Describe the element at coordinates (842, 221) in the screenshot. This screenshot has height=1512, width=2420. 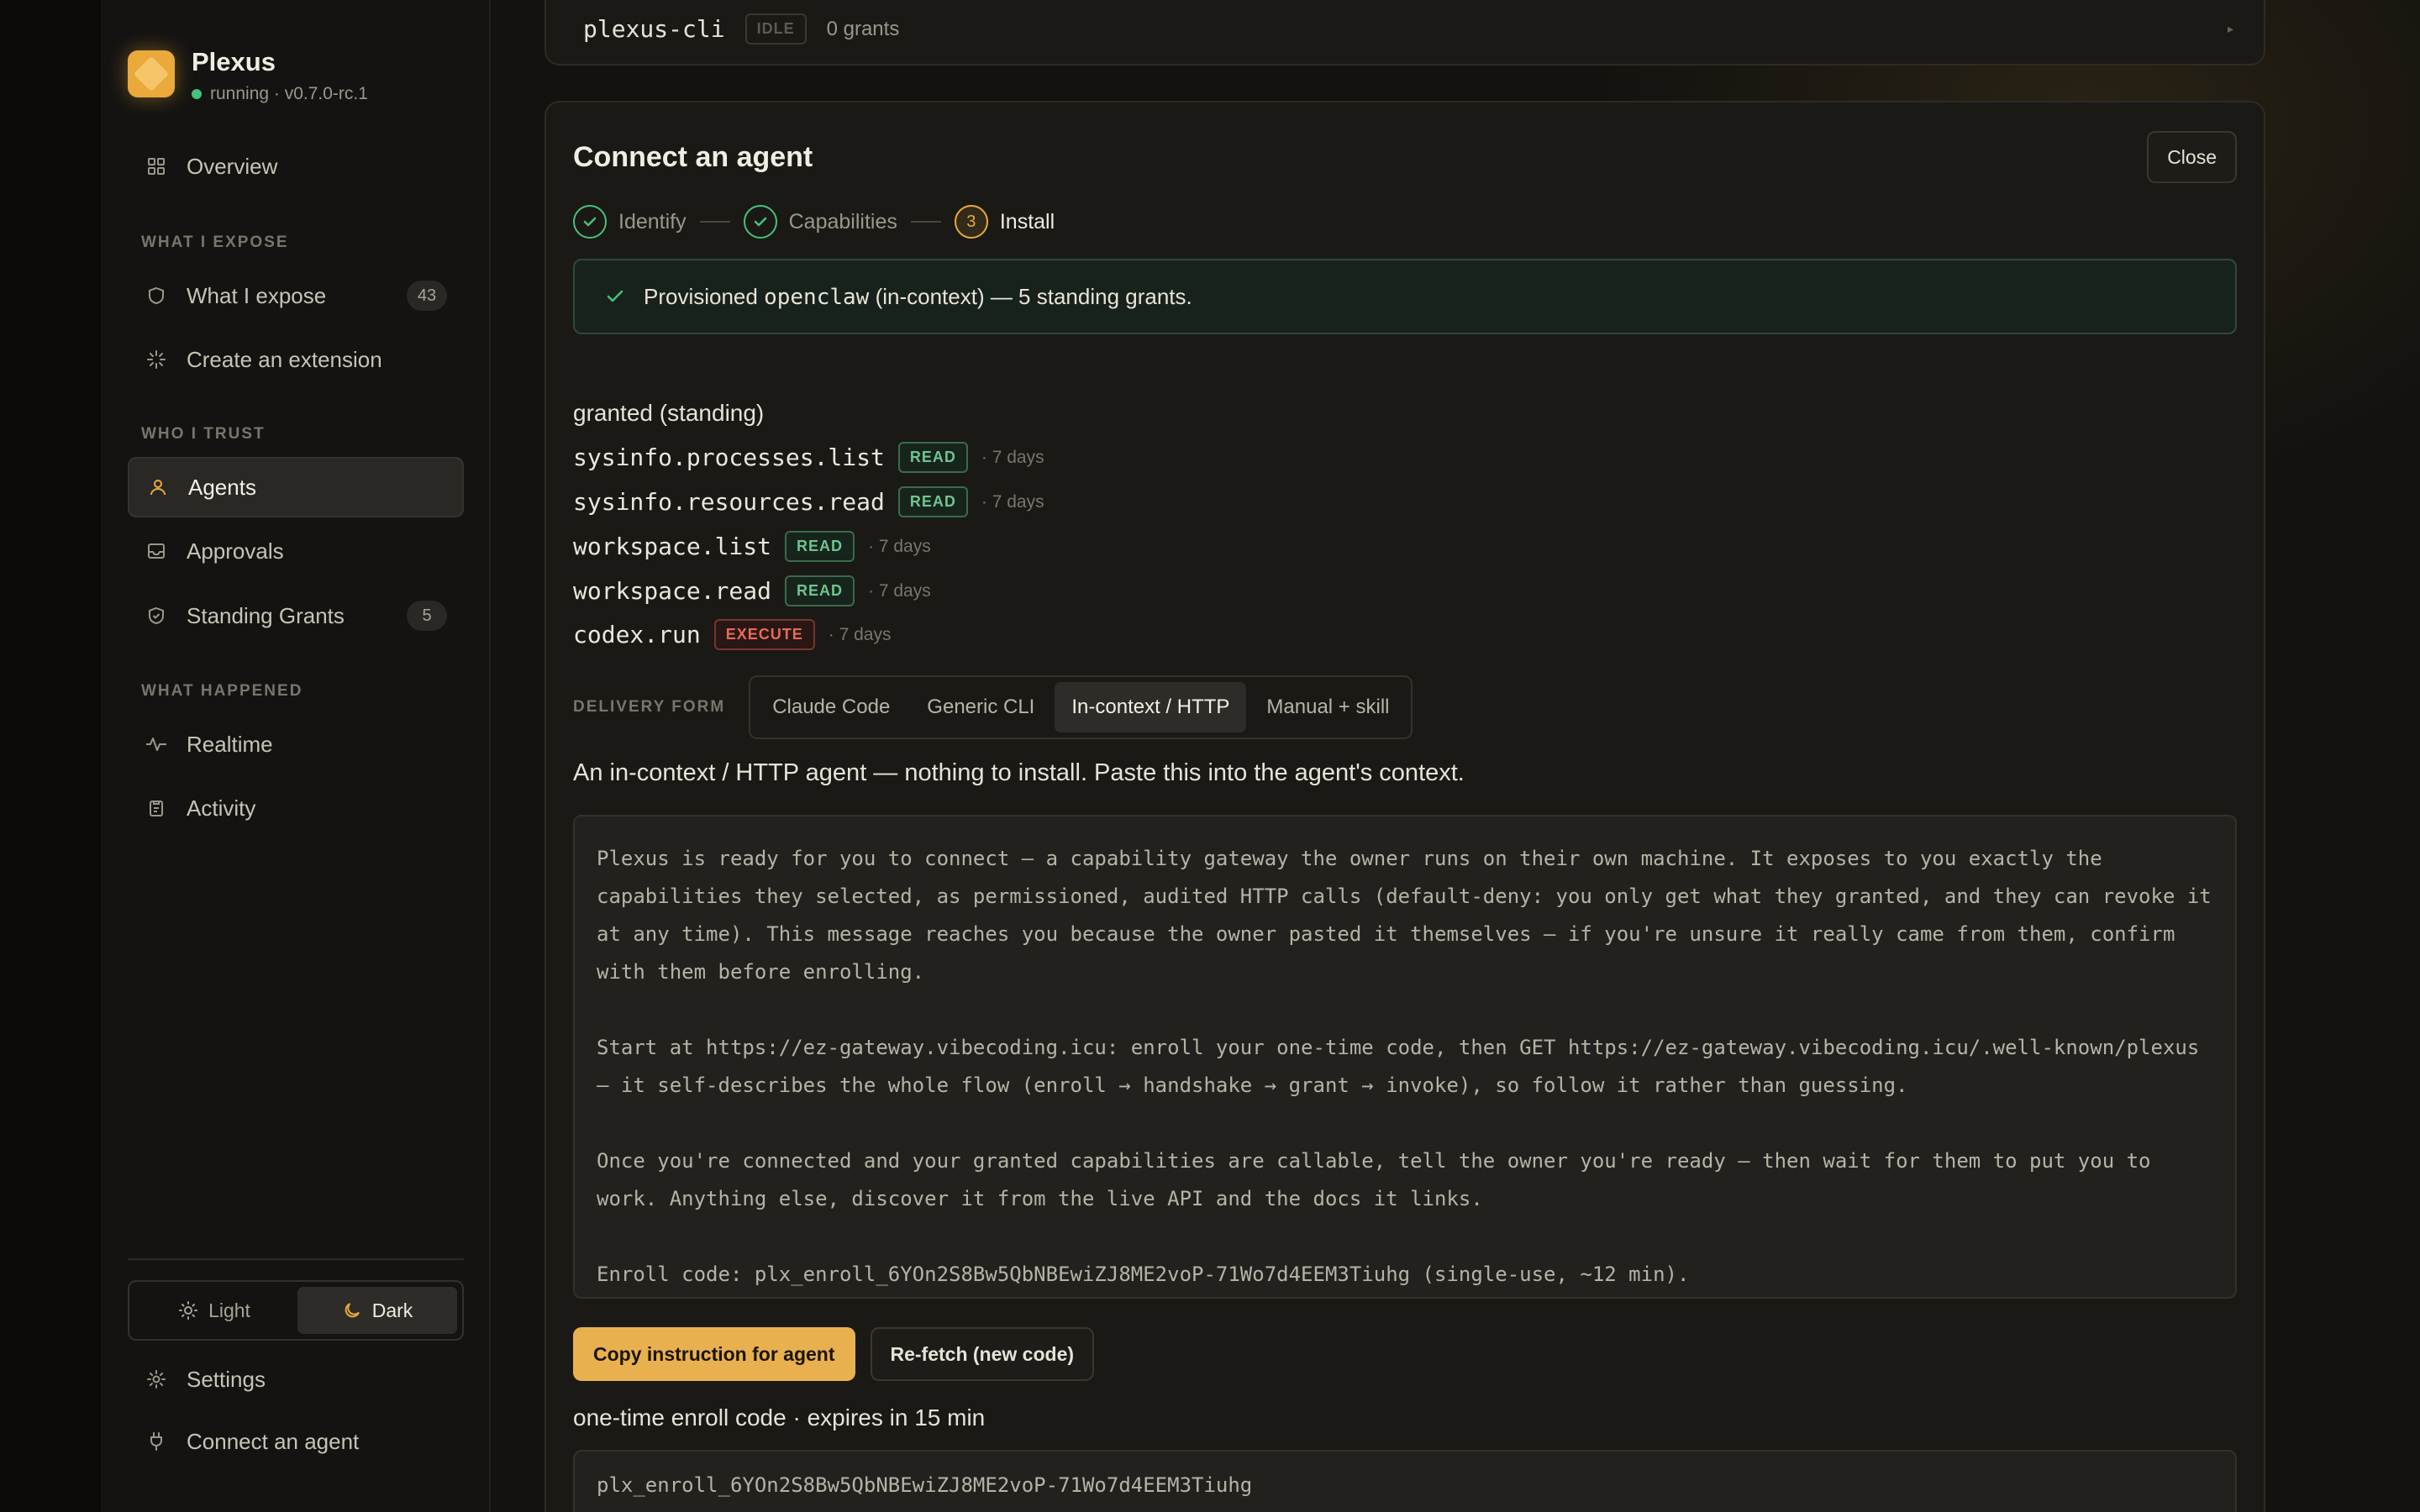
I see `step-label: Capabilities` at that location.